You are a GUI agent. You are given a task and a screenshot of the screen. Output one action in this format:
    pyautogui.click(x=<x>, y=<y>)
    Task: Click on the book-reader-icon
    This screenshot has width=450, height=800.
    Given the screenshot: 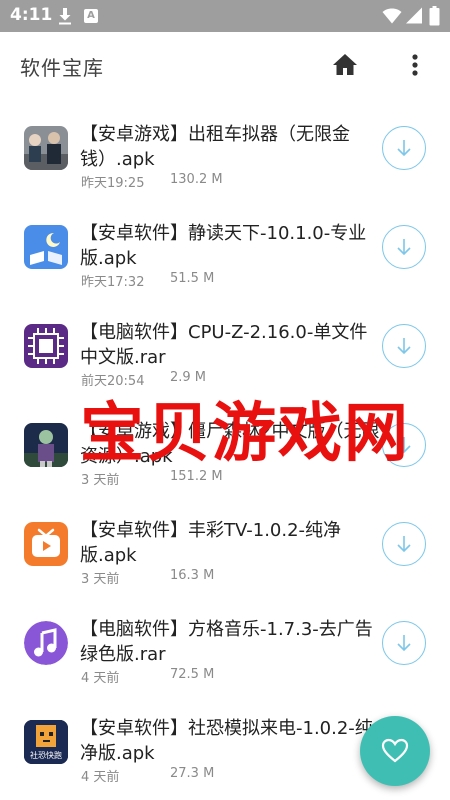 What is the action you would take?
    pyautogui.click(x=46, y=247)
    